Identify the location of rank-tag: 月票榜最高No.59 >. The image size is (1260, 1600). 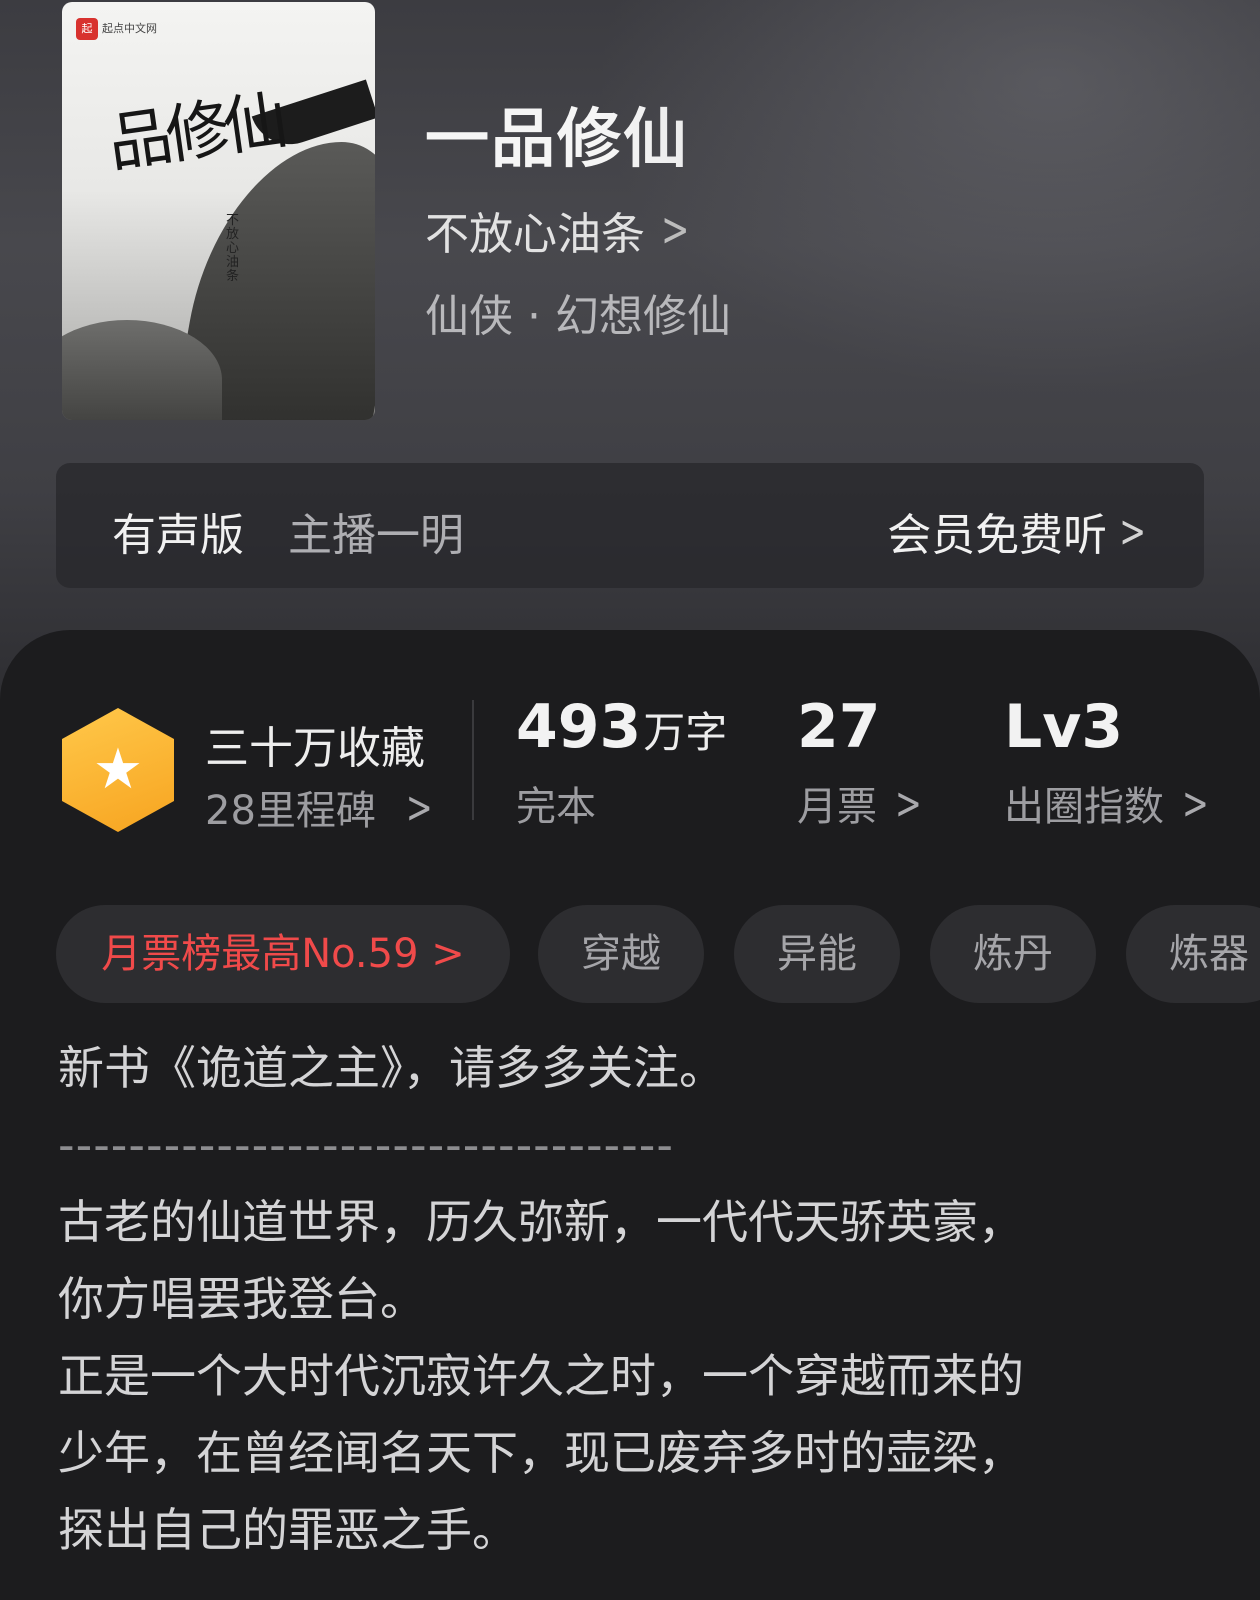
(283, 954).